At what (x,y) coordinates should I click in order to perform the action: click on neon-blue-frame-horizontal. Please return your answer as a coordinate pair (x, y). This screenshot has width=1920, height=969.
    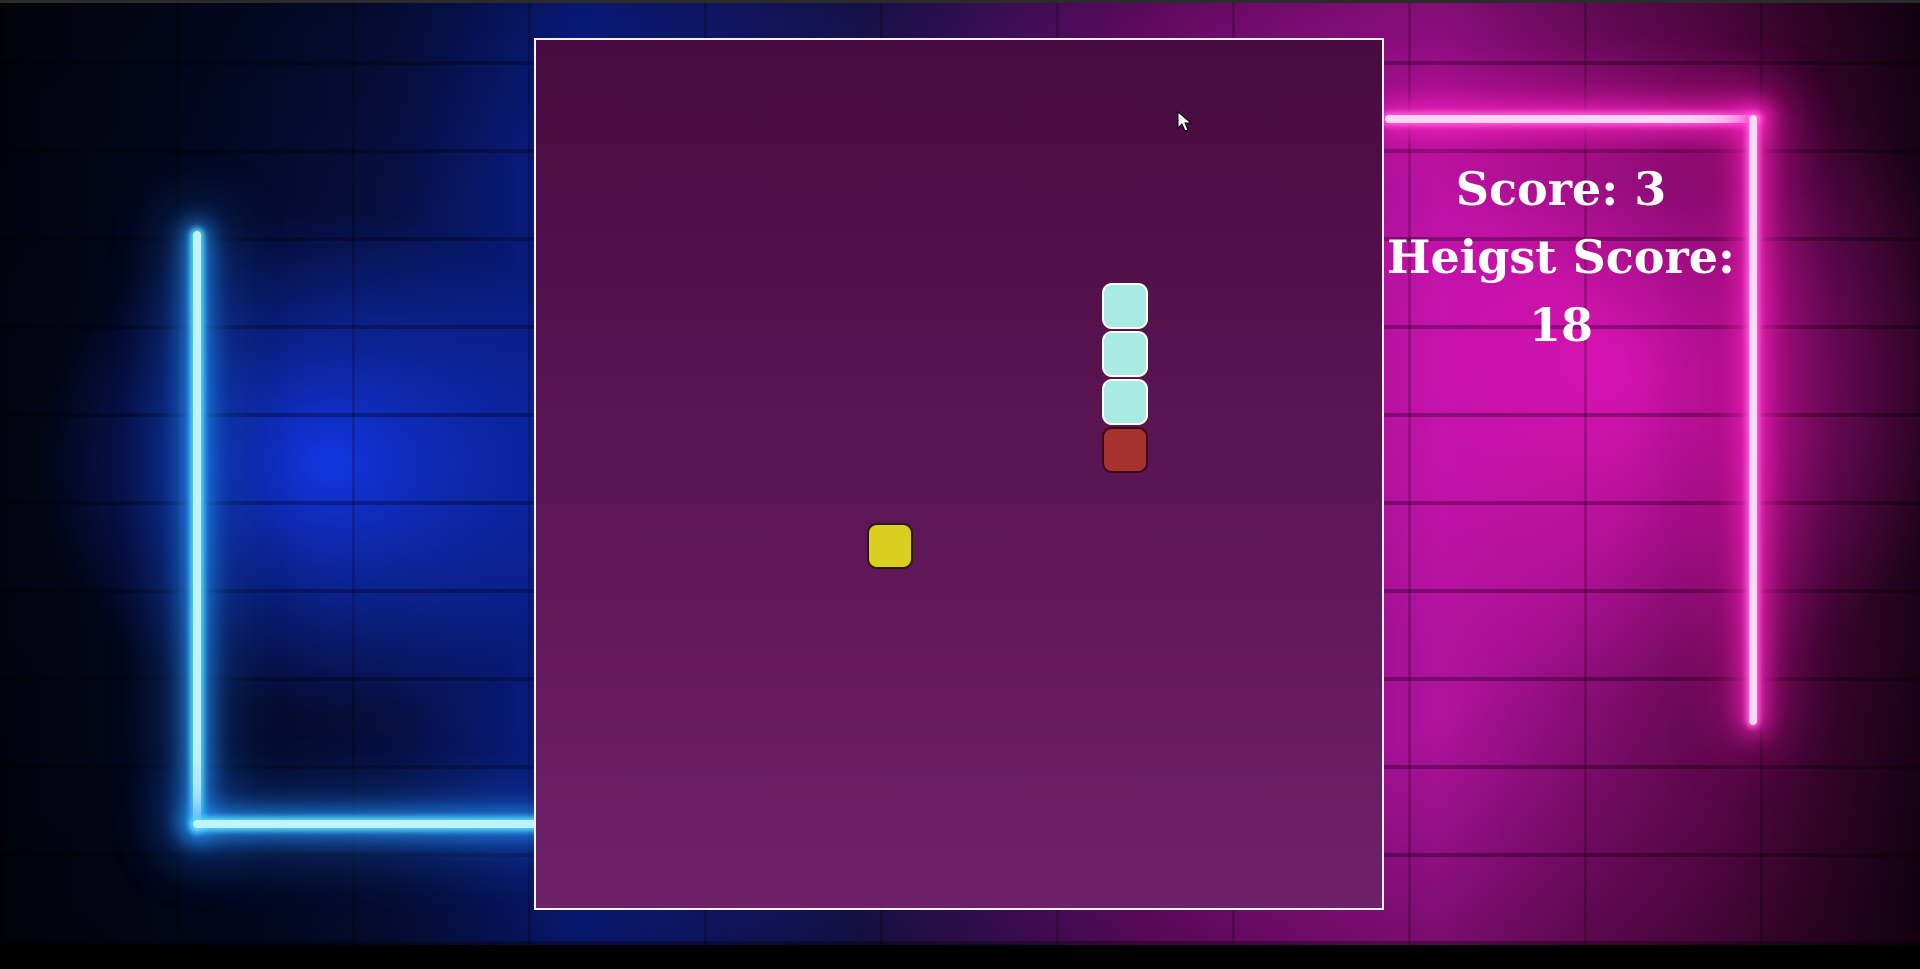
    Looking at the image, I should click on (365, 824).